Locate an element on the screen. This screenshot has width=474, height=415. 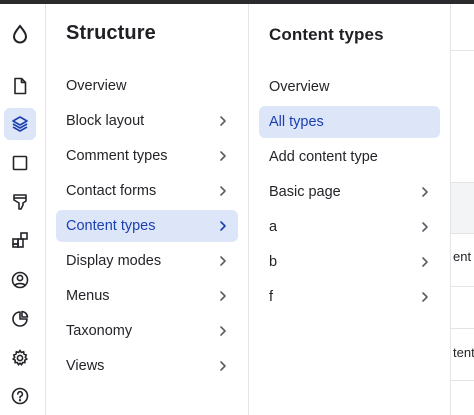
background-page: ent tent is located at coordinates (462, 209).